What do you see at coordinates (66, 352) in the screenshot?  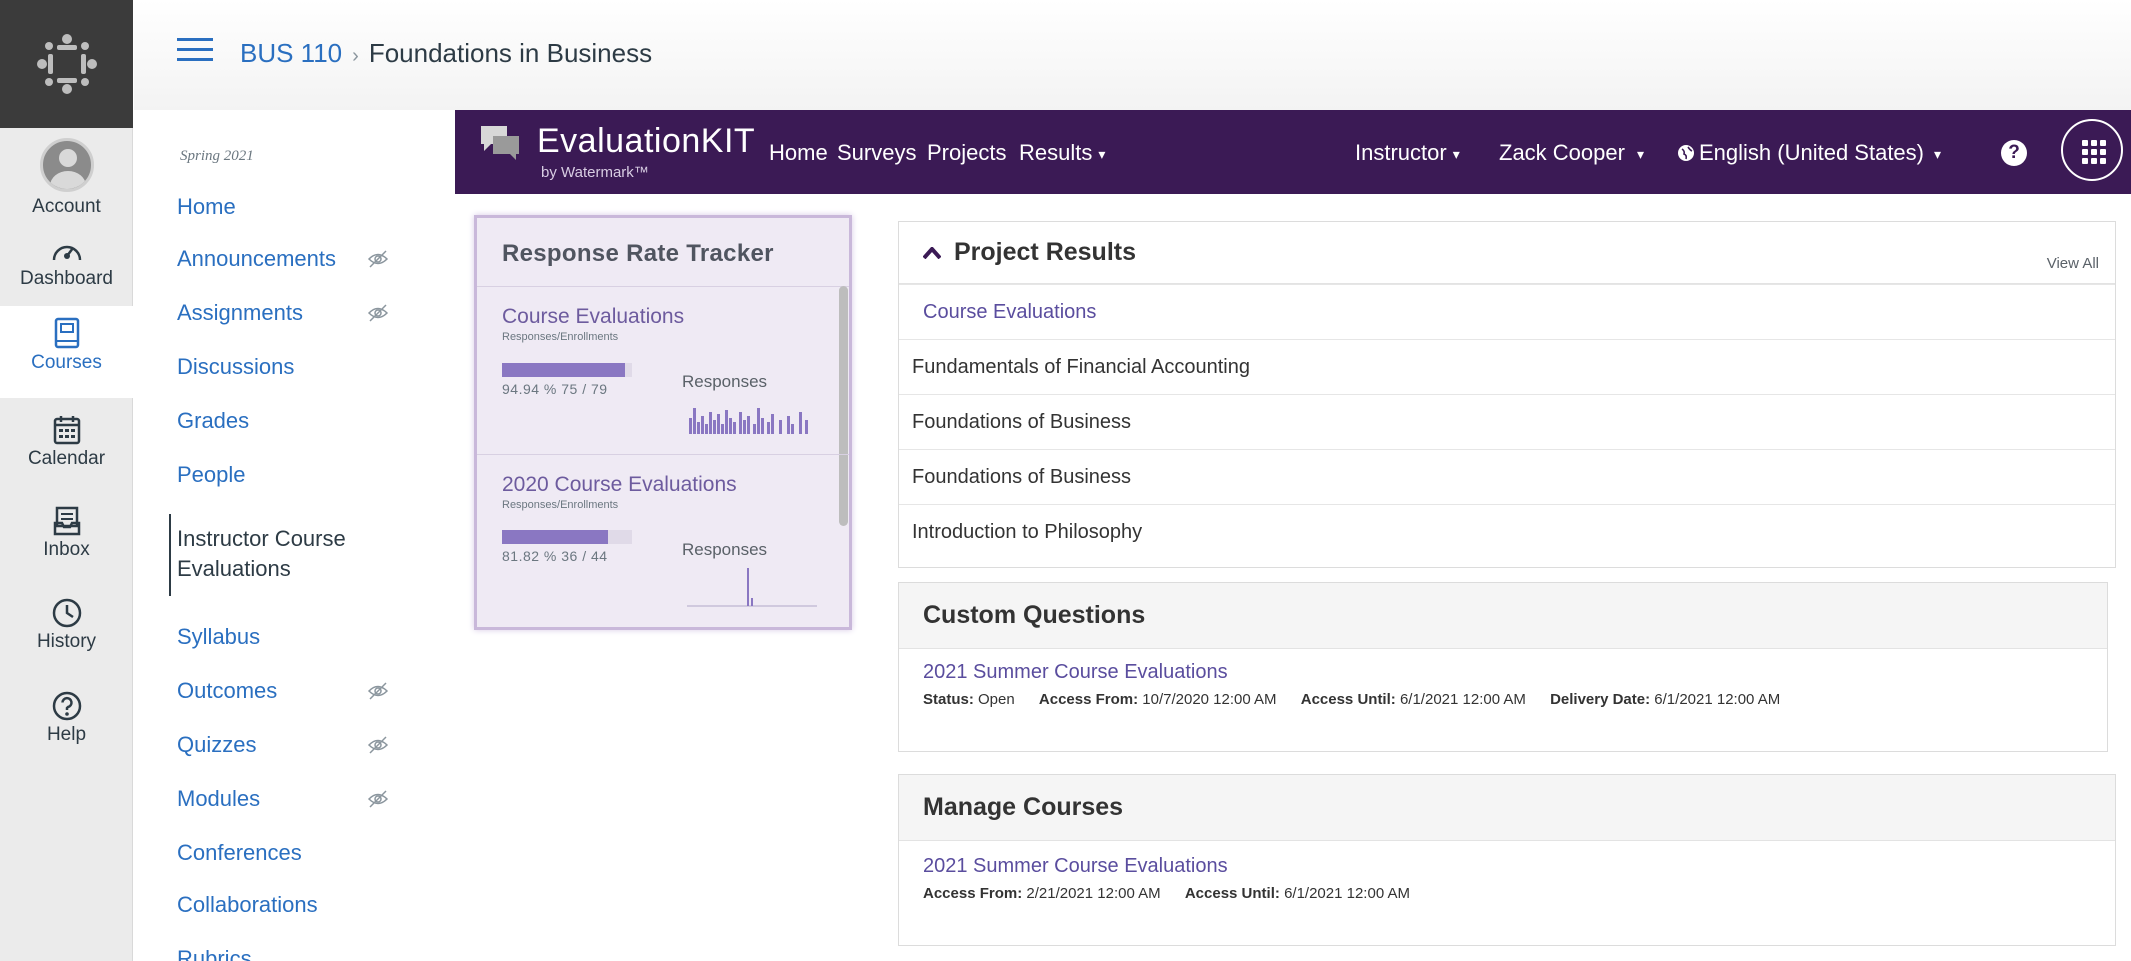 I see `global-nav-courses: Courses` at bounding box center [66, 352].